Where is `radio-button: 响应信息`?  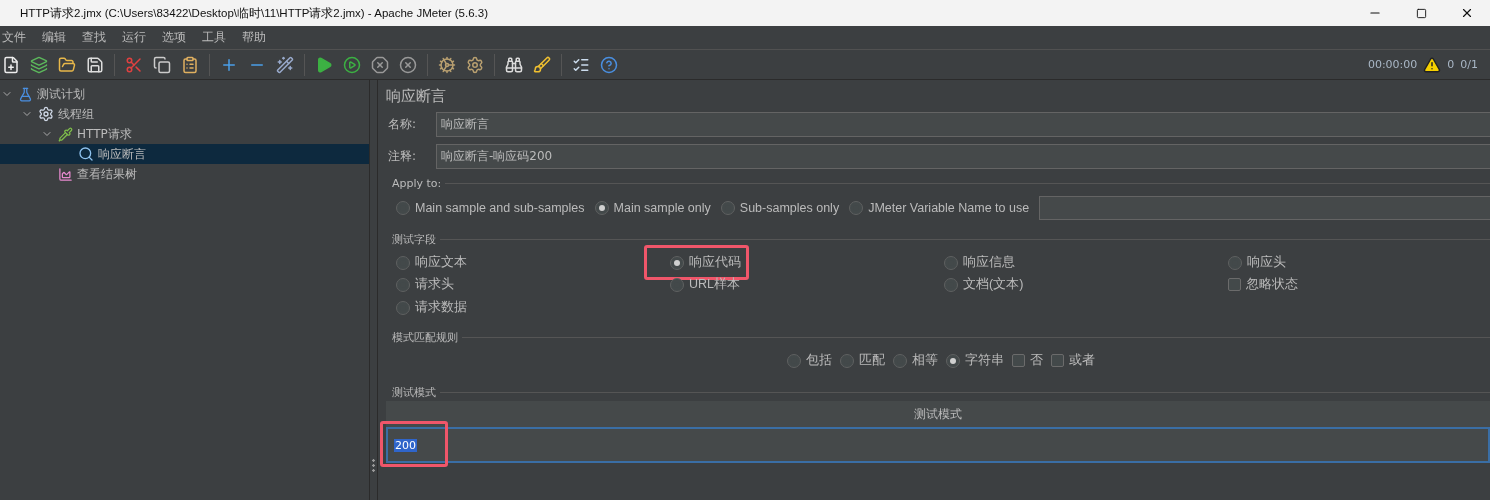
radio-button: 响应信息 is located at coordinates (979, 262).